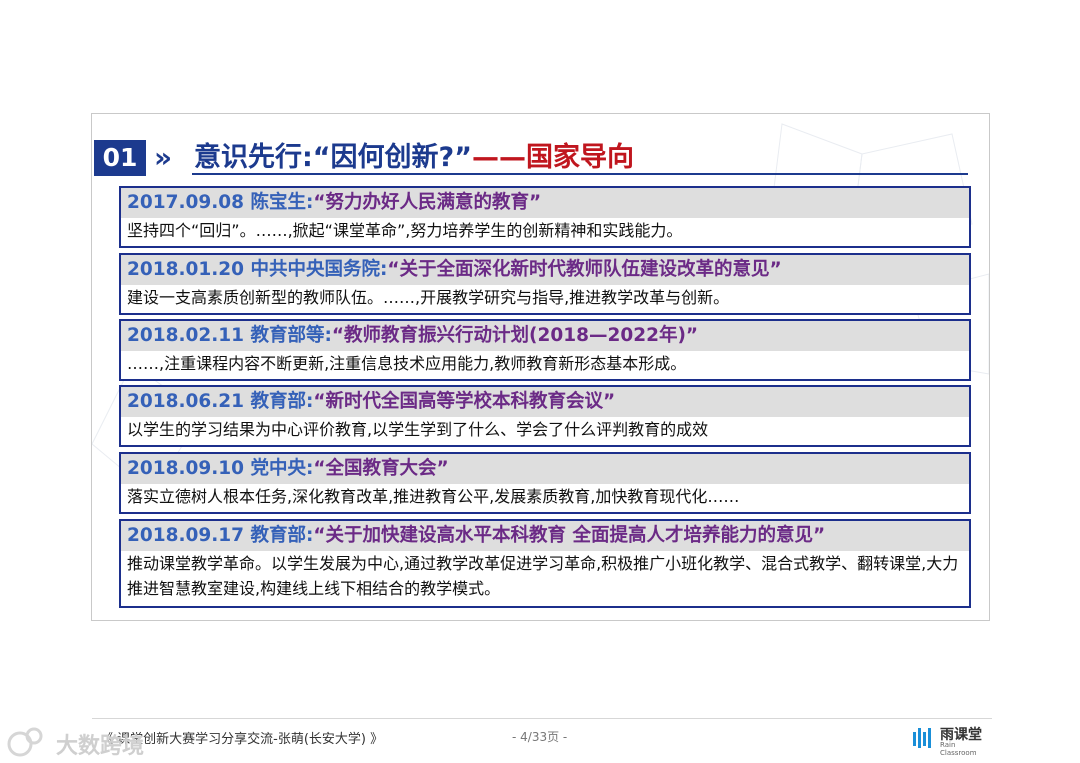  Describe the element at coordinates (428, 297) in the screenshot. I see `card-body: 建设一支高素质创新型的教师队伍。……,开展教学研究与指导,推进教学改革与创新。` at that location.